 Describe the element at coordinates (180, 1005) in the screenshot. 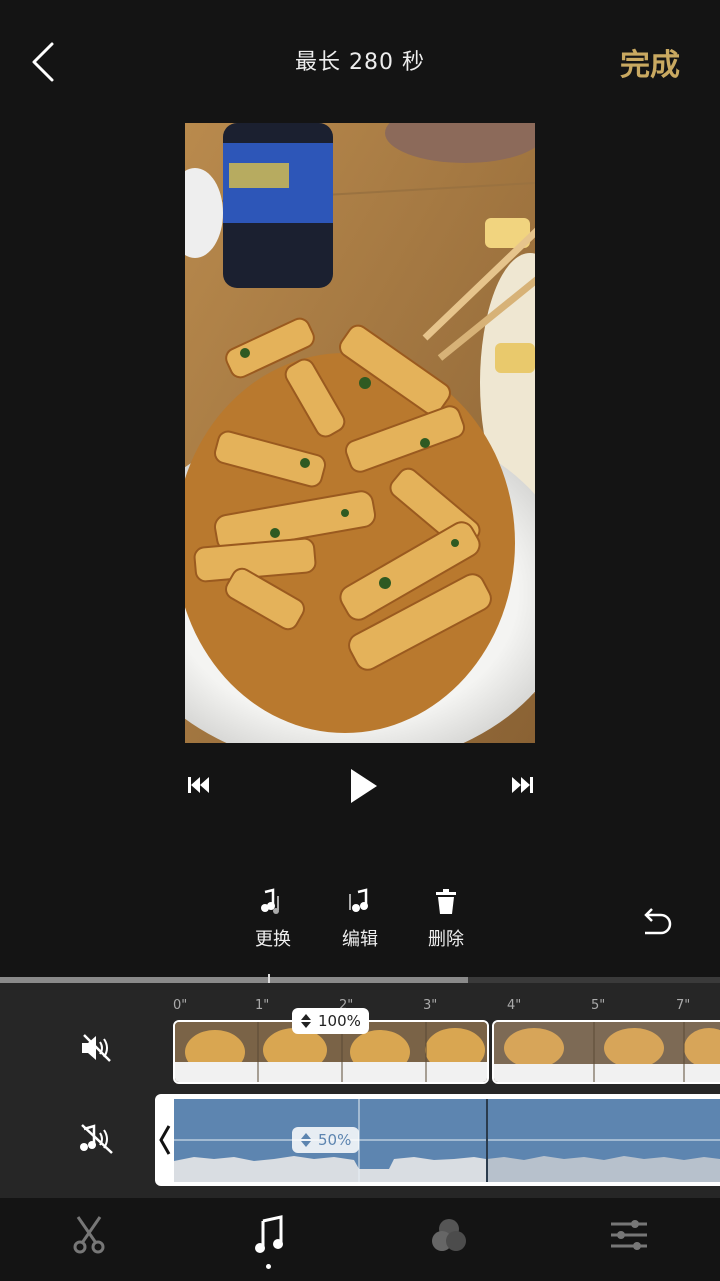

I see `time-tick: 0"` at that location.